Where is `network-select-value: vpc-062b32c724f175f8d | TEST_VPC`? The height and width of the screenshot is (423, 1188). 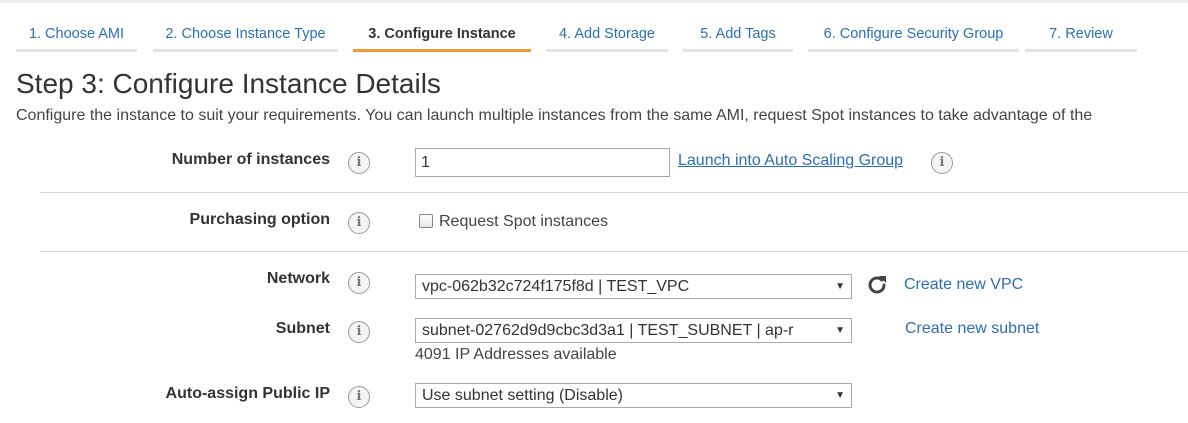
network-select-value: vpc-062b32c724f175f8d | TEST_VPC is located at coordinates (556, 286).